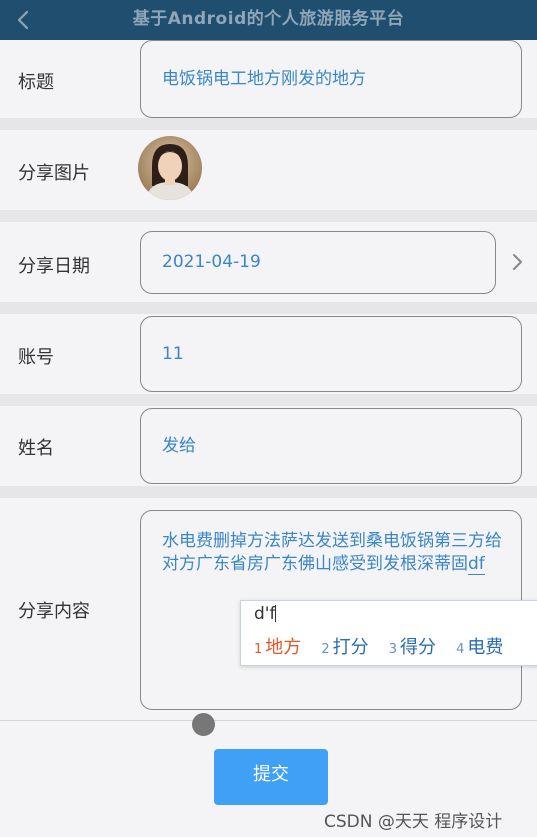  I want to click on ime-composition: d'f, so click(265, 614).